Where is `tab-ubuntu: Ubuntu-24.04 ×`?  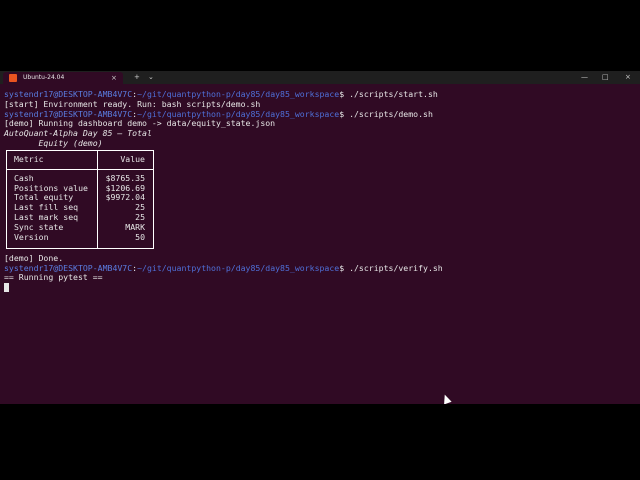
tab-ubuntu: Ubuntu-24.04 × is located at coordinates (63, 78).